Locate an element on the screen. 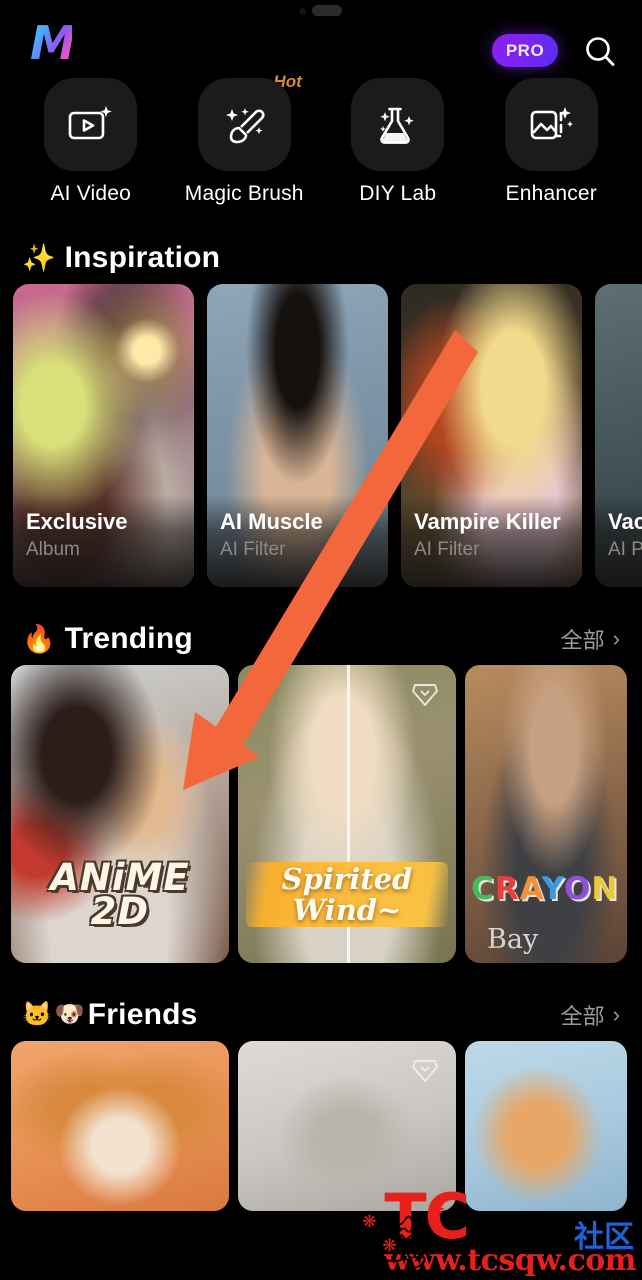 Image resolution: width=642 pixels, height=1280 pixels. inspiration-card: Vac AI P is located at coordinates (618, 435).